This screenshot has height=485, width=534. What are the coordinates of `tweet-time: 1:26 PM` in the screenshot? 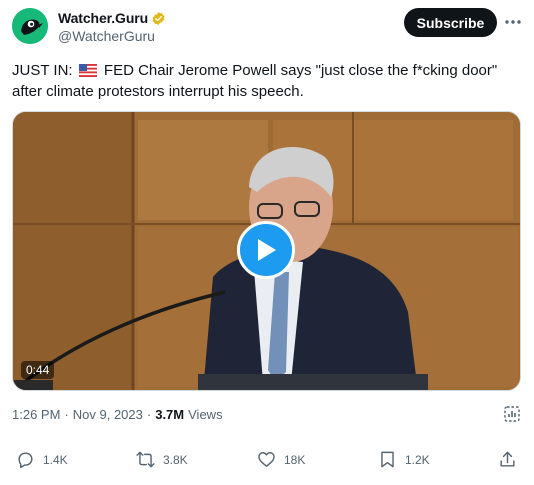 It's located at (36, 414).